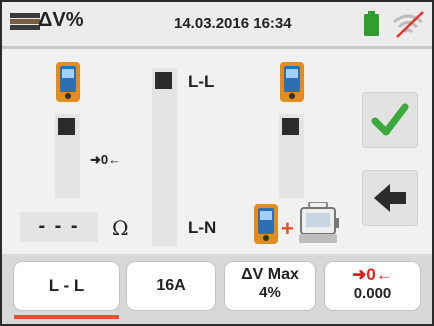 This screenshot has height=326, width=434. What do you see at coordinates (61, 20) in the screenshot?
I see `page-title: ΔV%` at bounding box center [61, 20].